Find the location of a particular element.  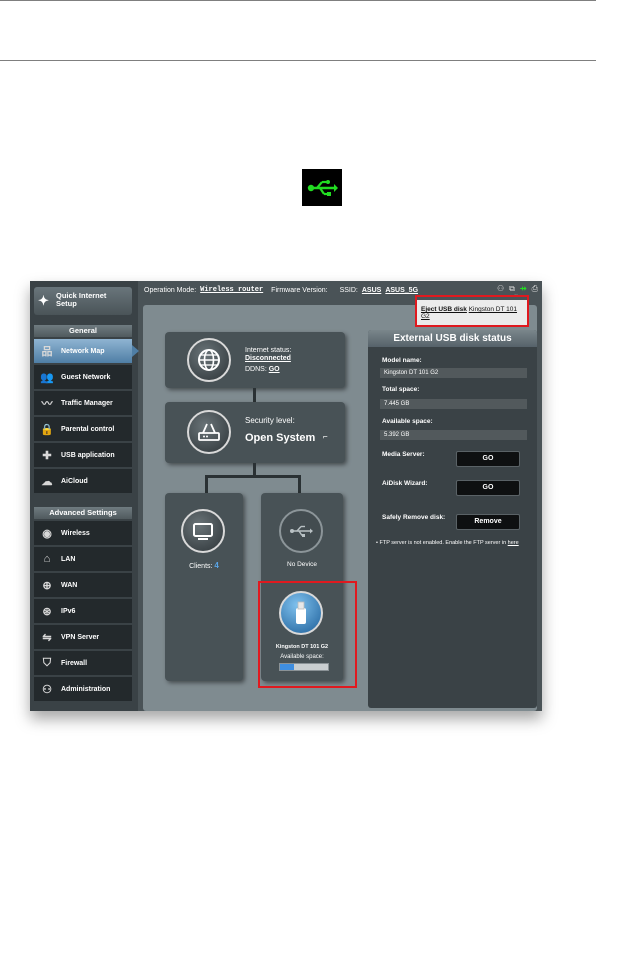

general-section-header: General is located at coordinates (83, 331).